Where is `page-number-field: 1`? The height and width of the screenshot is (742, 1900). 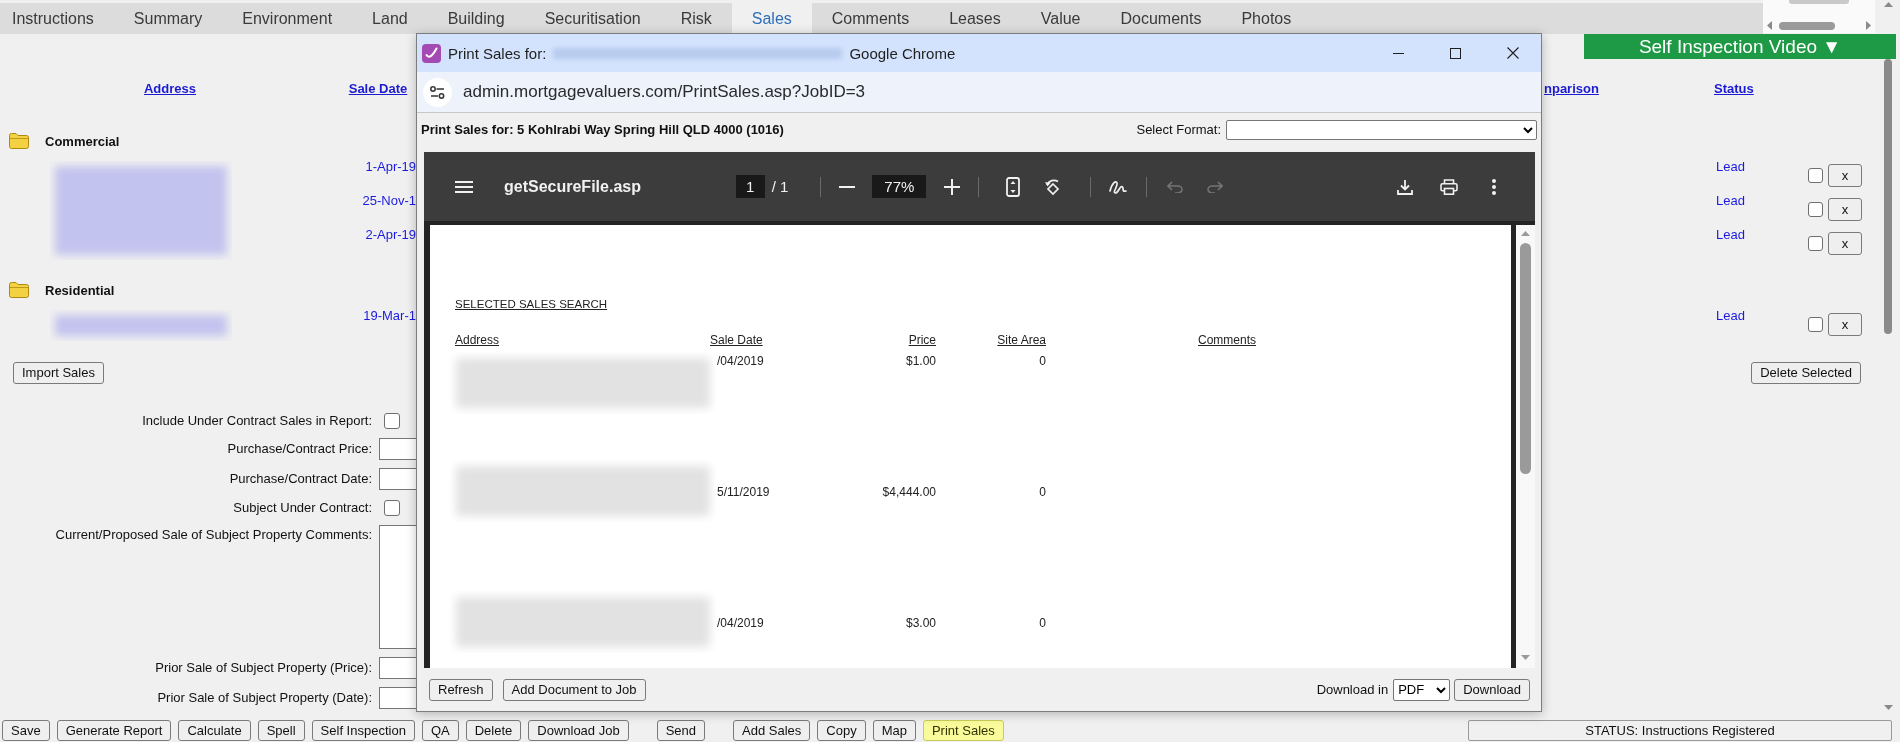 page-number-field: 1 is located at coordinates (750, 186).